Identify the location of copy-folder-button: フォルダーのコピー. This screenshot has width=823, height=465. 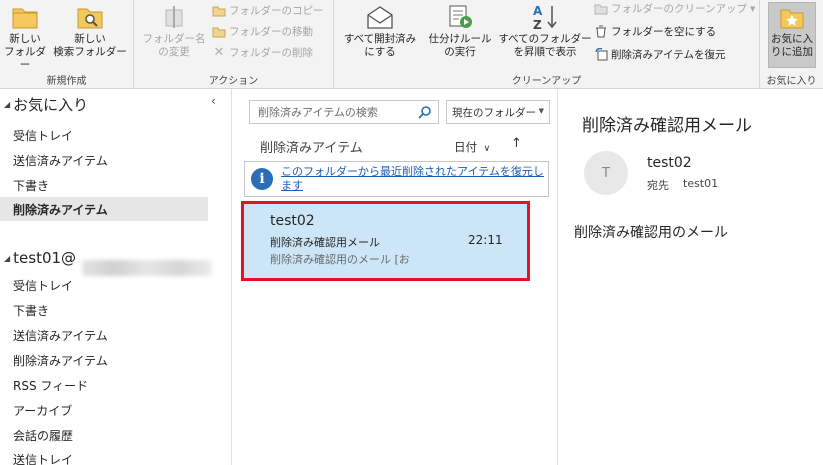
(268, 10).